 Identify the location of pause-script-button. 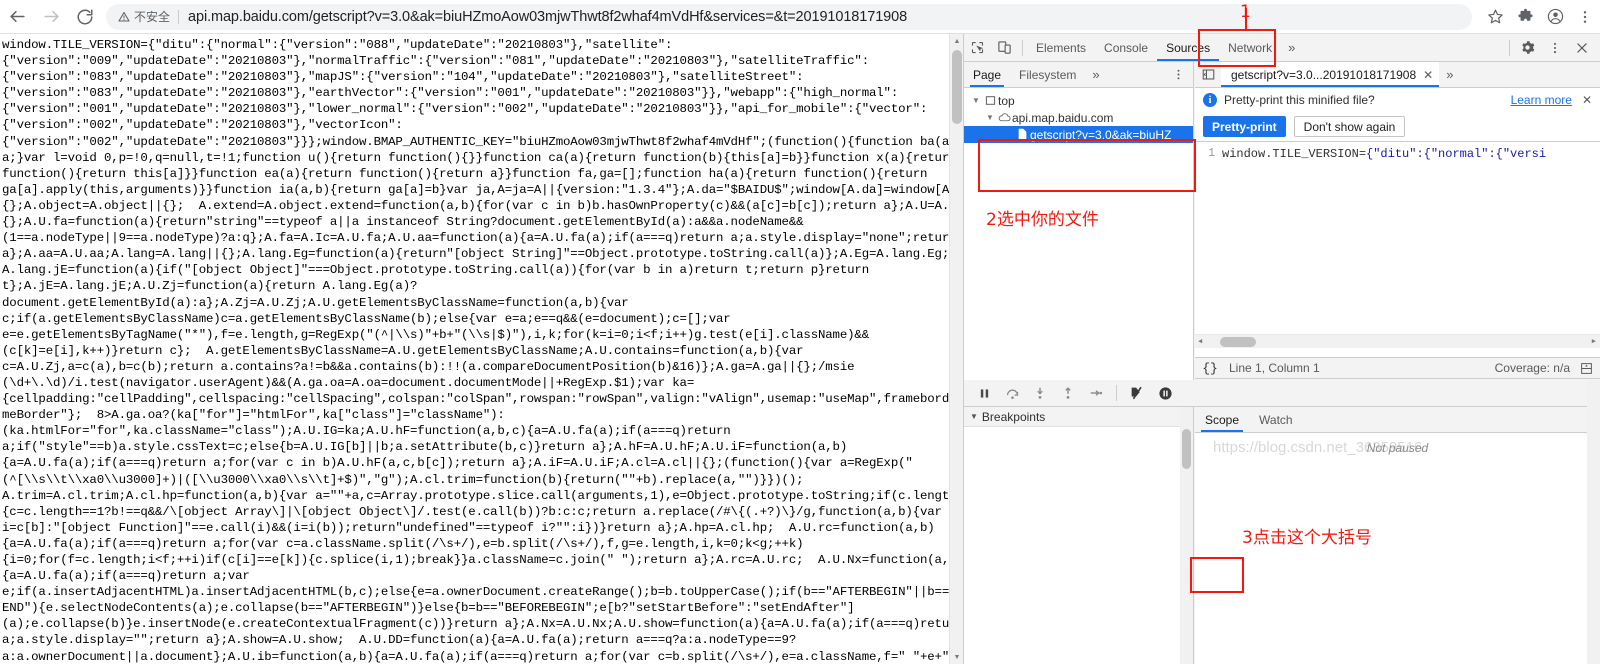
(984, 393).